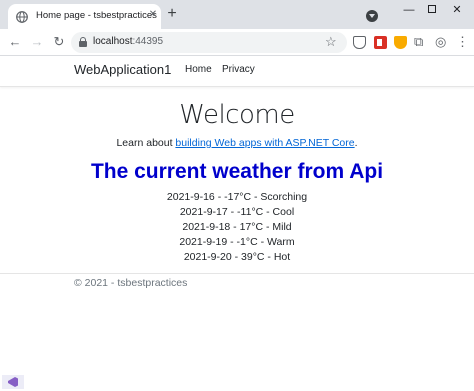 The height and width of the screenshot is (391, 474). I want to click on footer-copyright: © 2021 - tsbestpractices, so click(131, 283).